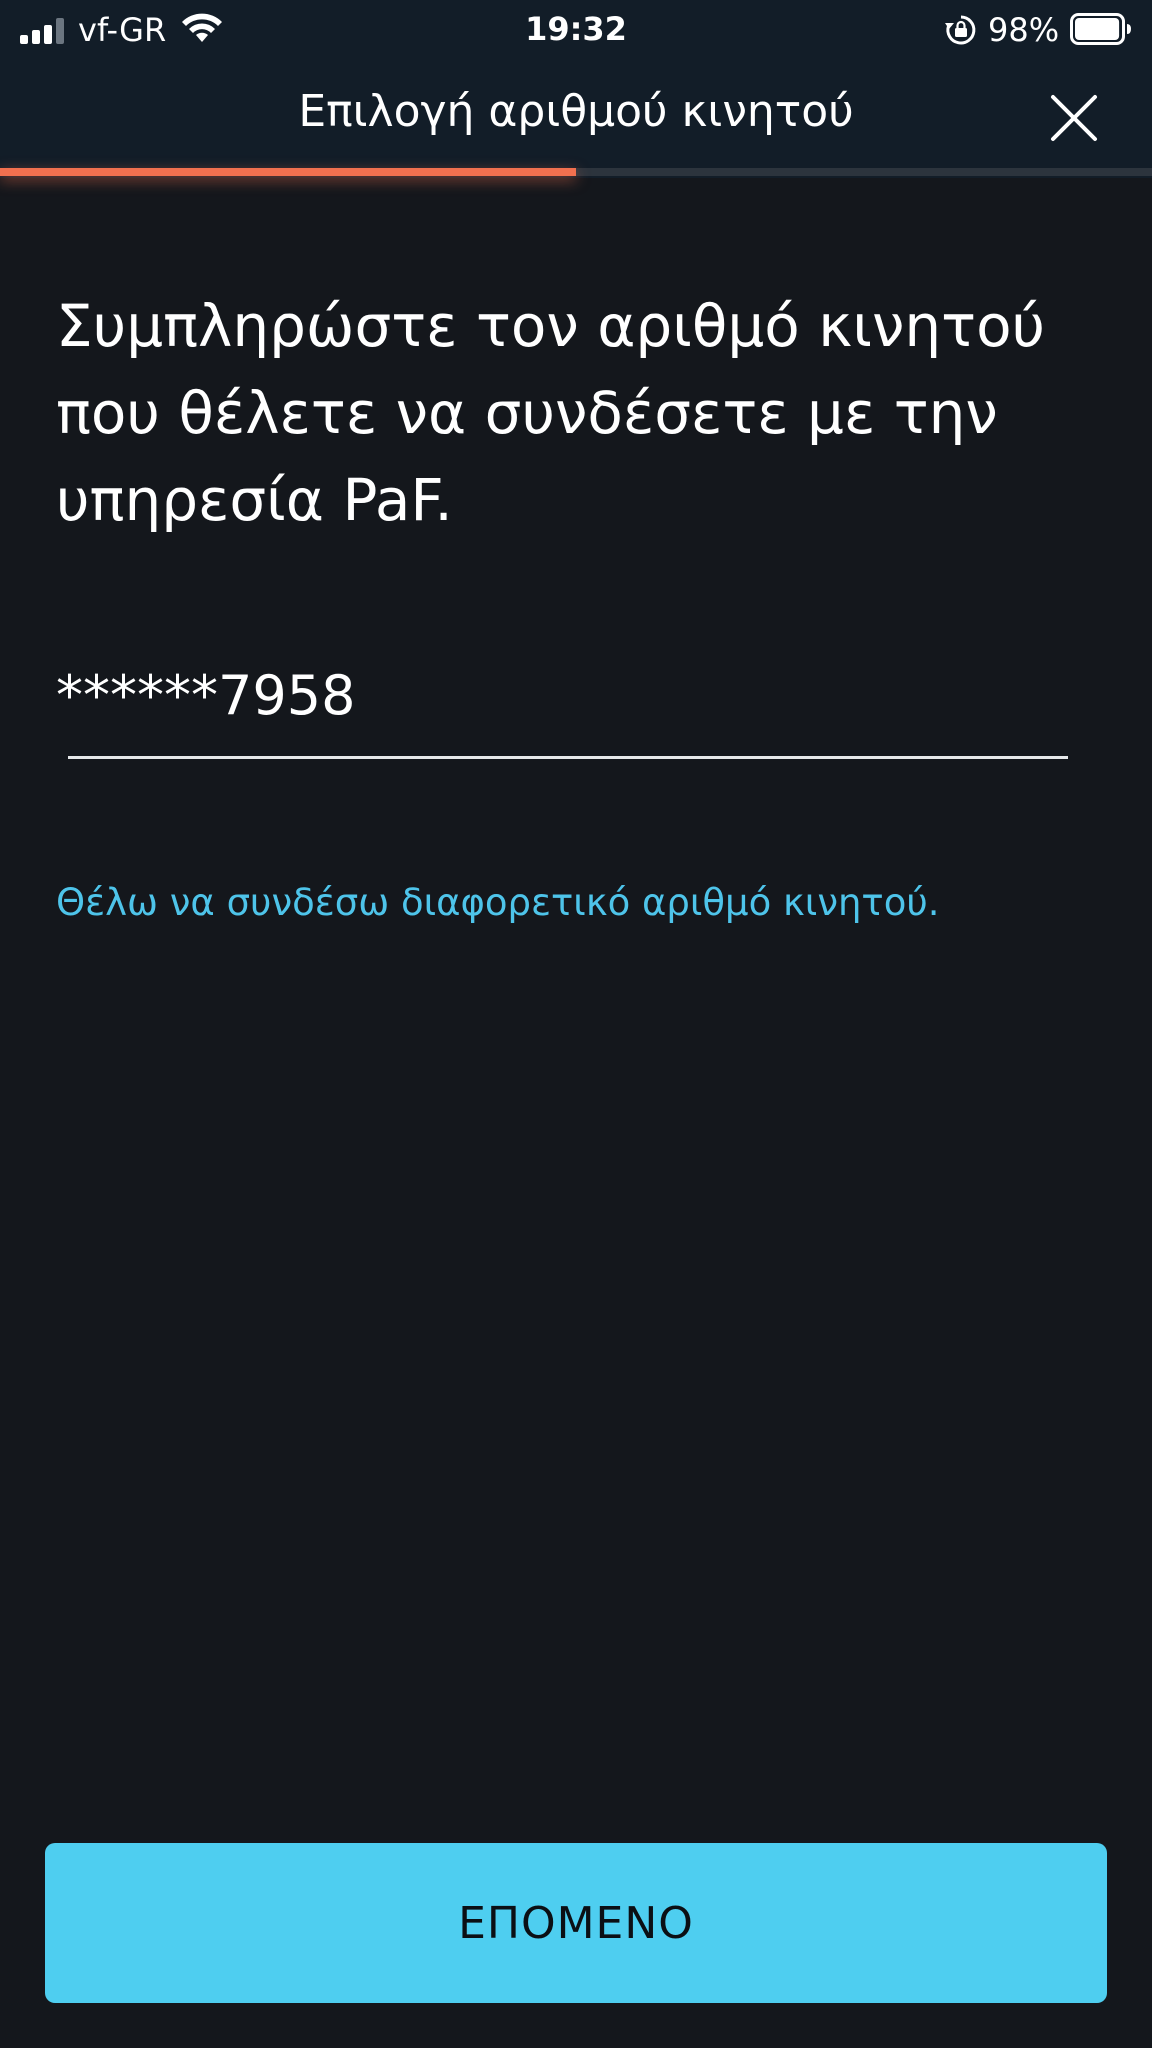 The image size is (1152, 2048). What do you see at coordinates (568, 757) in the screenshot?
I see `input-underline` at bounding box center [568, 757].